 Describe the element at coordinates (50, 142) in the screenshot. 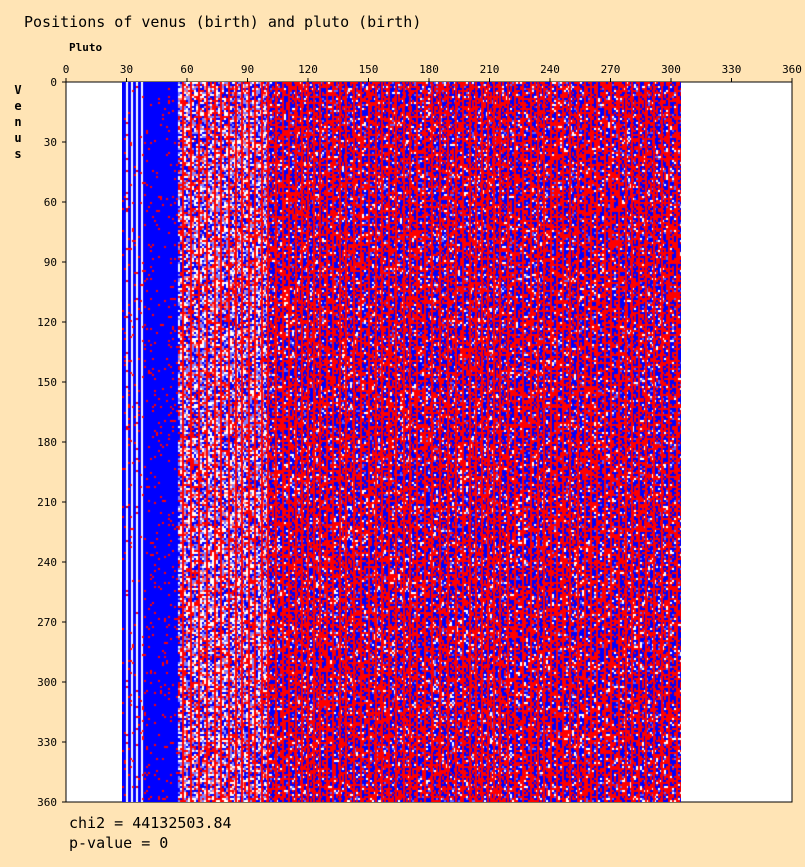

I see `y-tick-label: 30` at that location.